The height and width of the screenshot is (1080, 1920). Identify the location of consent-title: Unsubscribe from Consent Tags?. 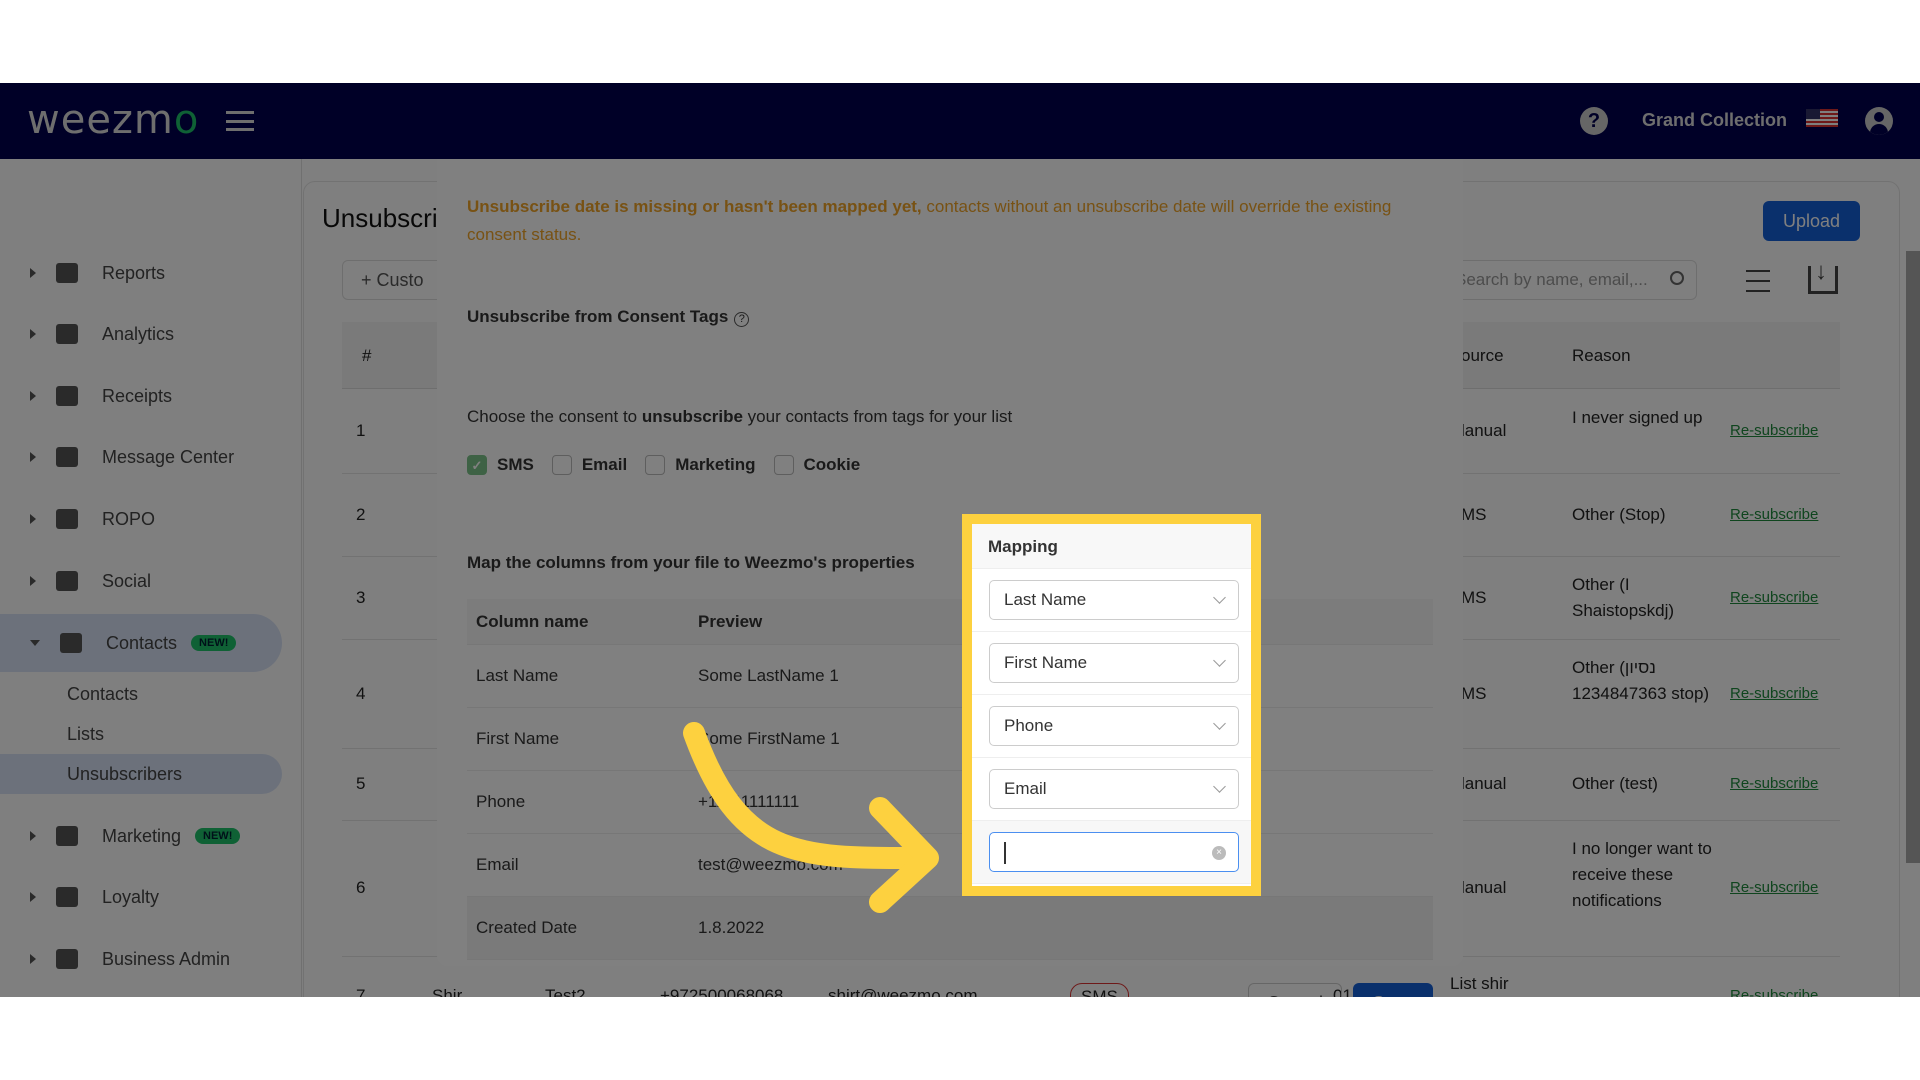
(608, 317).